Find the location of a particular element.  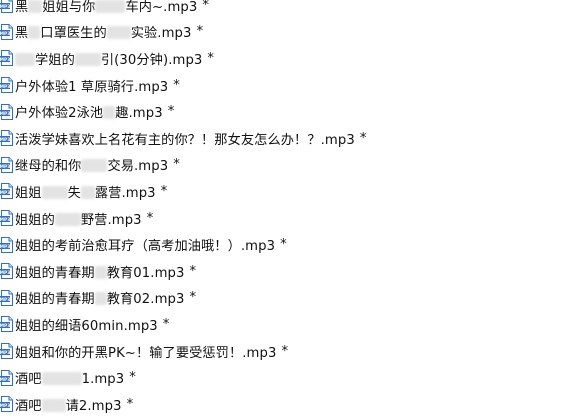

file-list-item: MP3 姐姐和你的开黑PK~！输了要受惩罚！.mp3 * is located at coordinates (285, 351).